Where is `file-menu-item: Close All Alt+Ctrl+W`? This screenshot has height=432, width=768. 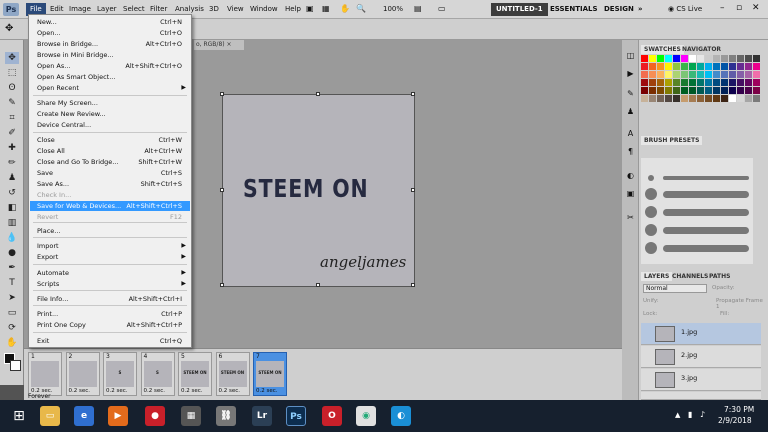
file-menu-item: Close All Alt+Ctrl+W is located at coordinates (110, 151).